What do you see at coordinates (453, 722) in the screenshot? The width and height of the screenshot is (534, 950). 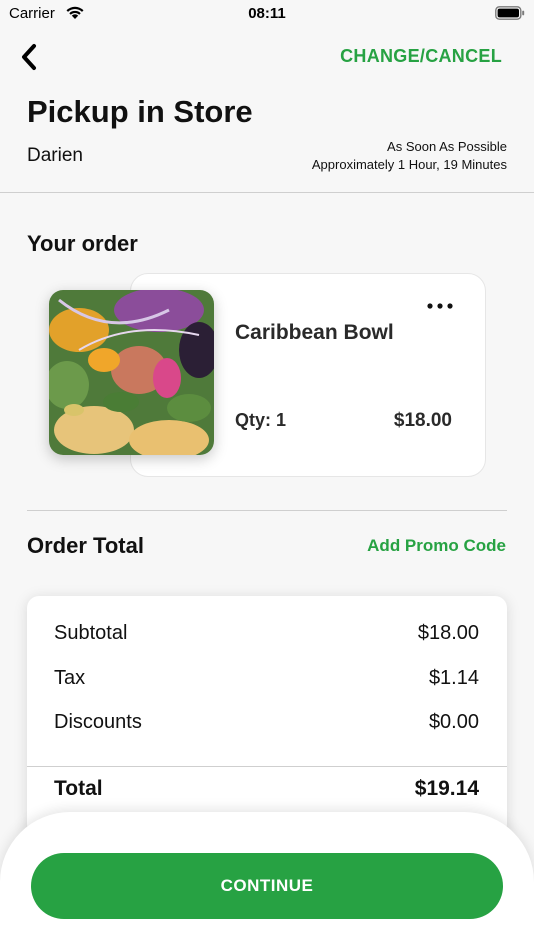 I see `discounts-value: $0.00` at bounding box center [453, 722].